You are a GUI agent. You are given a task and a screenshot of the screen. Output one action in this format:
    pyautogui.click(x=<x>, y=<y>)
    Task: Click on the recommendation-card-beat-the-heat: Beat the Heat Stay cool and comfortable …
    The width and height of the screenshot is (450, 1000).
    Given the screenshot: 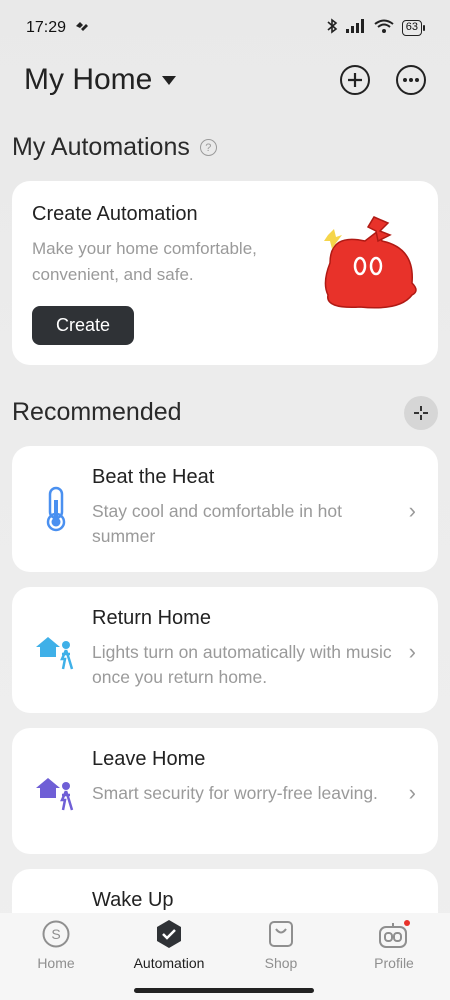 What is the action you would take?
    pyautogui.click(x=225, y=509)
    